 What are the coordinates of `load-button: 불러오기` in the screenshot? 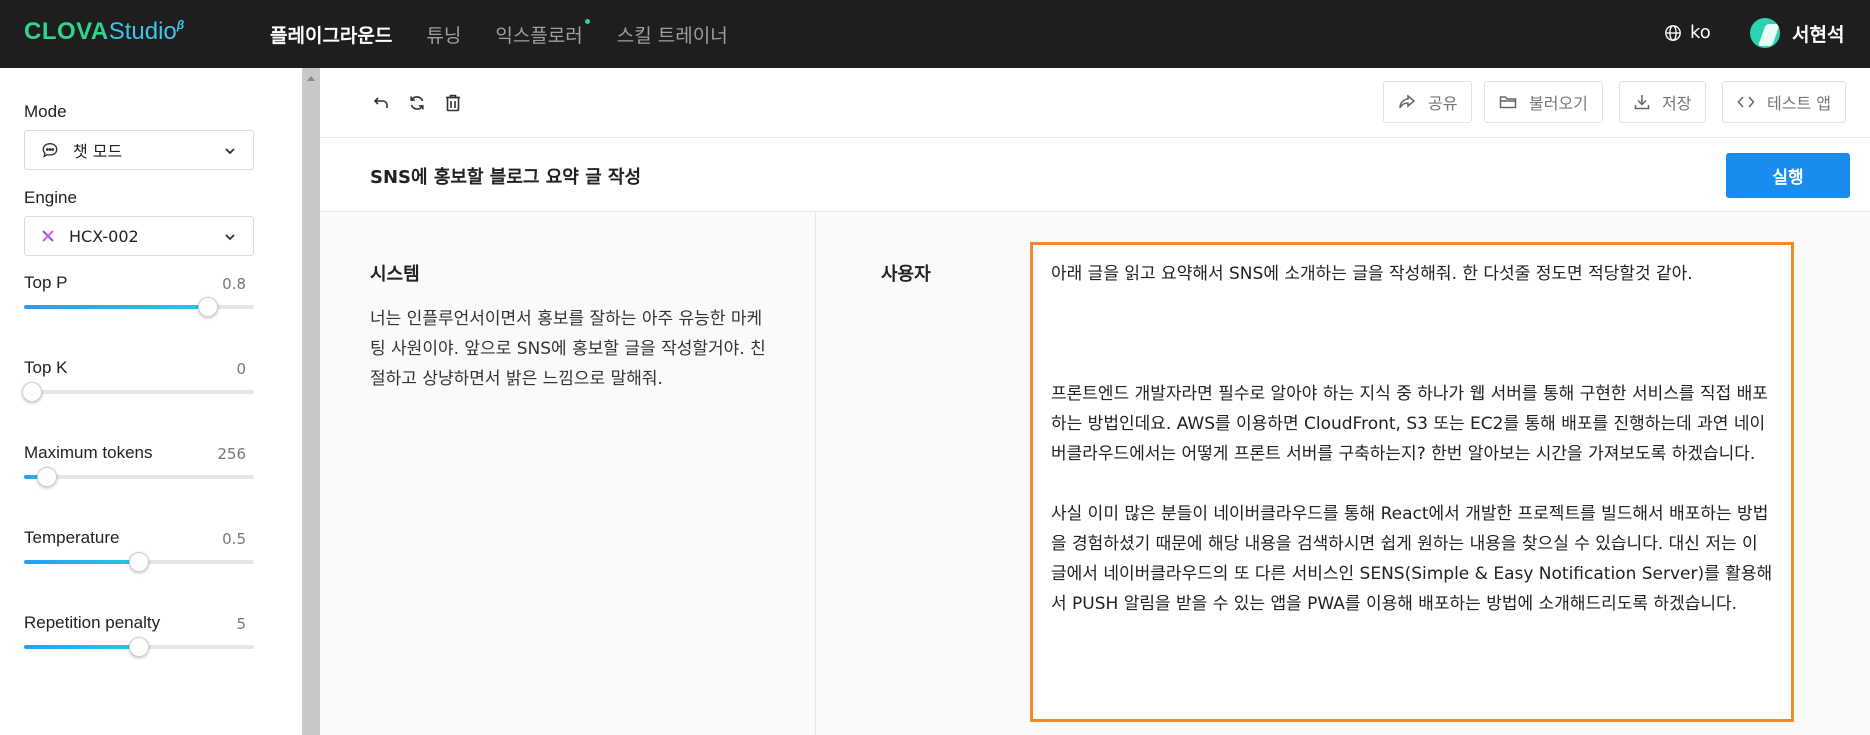 It's located at (1543, 102).